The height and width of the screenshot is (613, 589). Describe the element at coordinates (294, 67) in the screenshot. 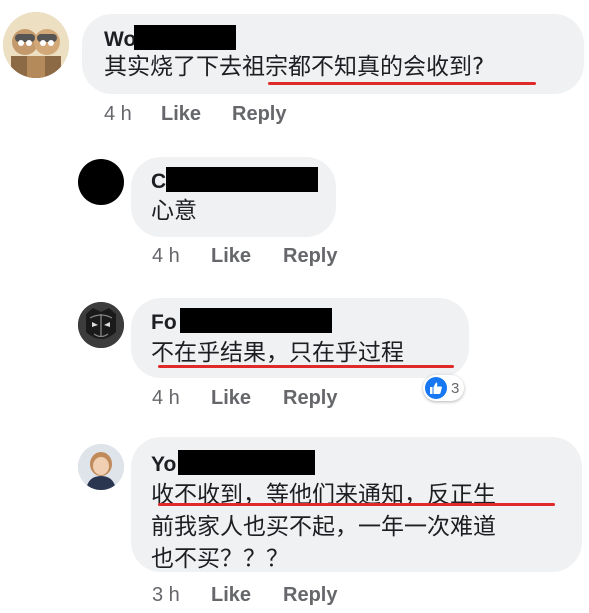

I see `comment-text: 其实烧了下去祖宗都不知真的会收到?` at that location.